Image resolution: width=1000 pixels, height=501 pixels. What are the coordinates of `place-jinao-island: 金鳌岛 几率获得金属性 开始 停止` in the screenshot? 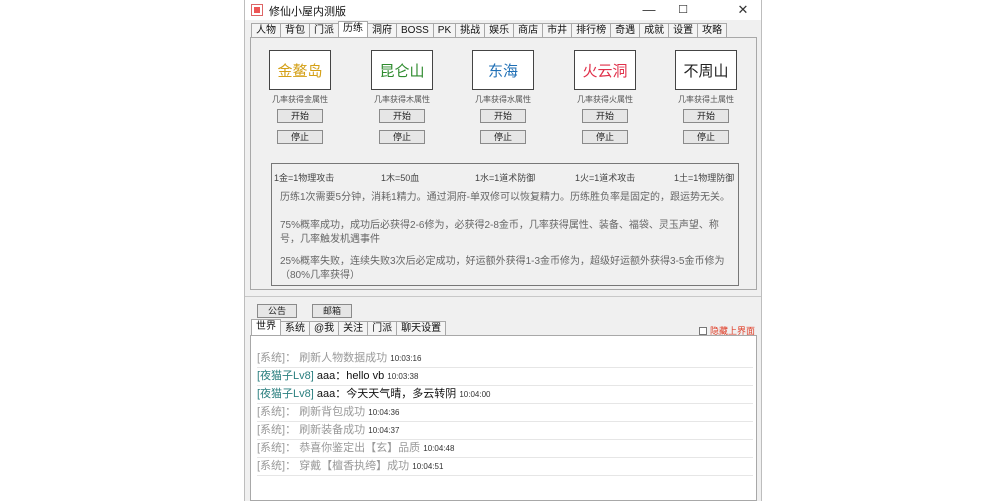 It's located at (300, 97).